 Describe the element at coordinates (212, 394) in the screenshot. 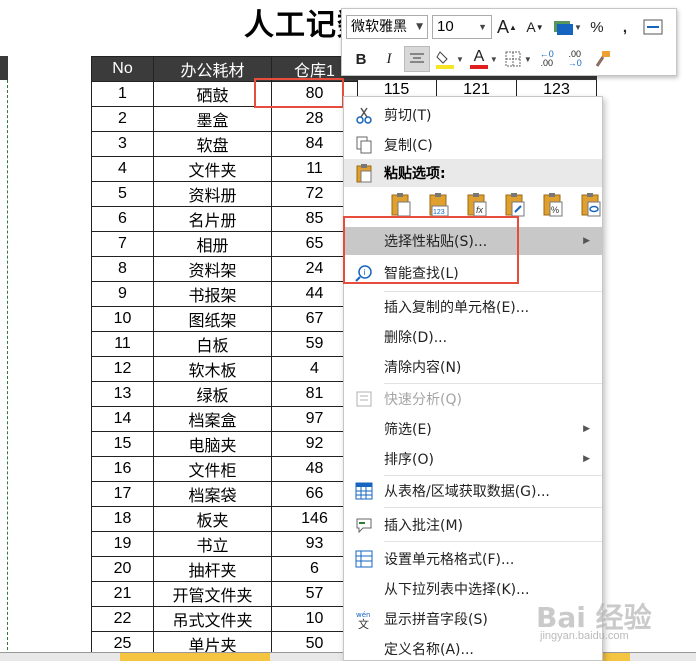

I see `cell-item: 绿板` at that location.